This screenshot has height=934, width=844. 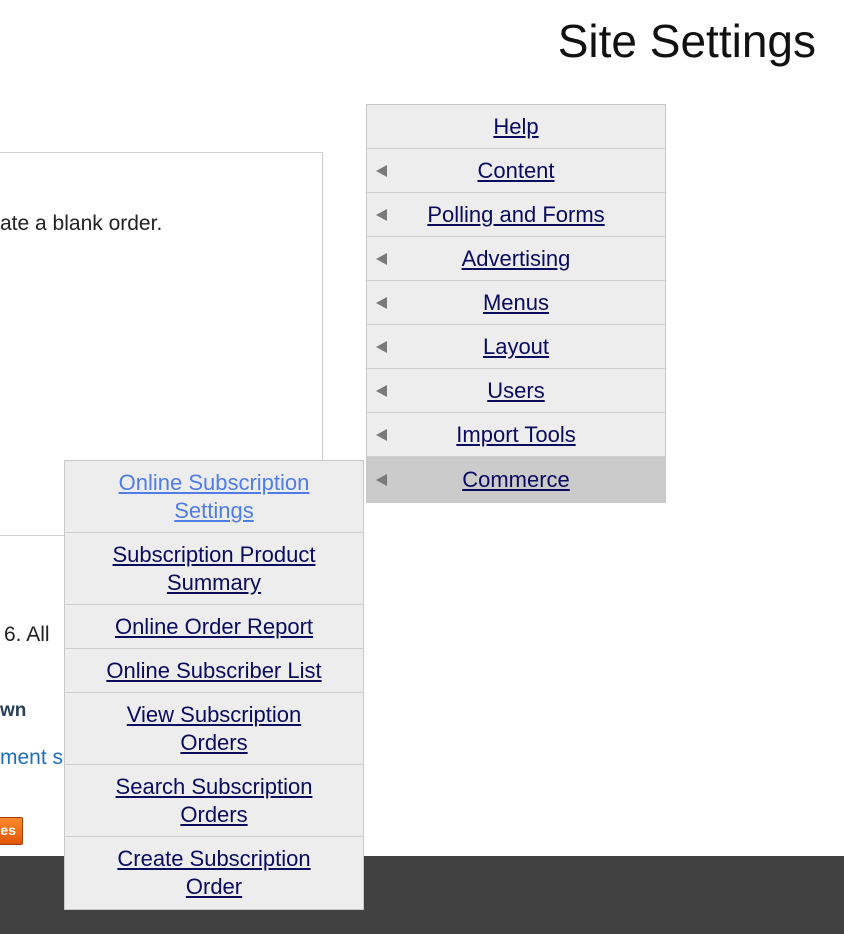 I want to click on submenu-item-label: Subscription Product Summary, so click(x=214, y=569).